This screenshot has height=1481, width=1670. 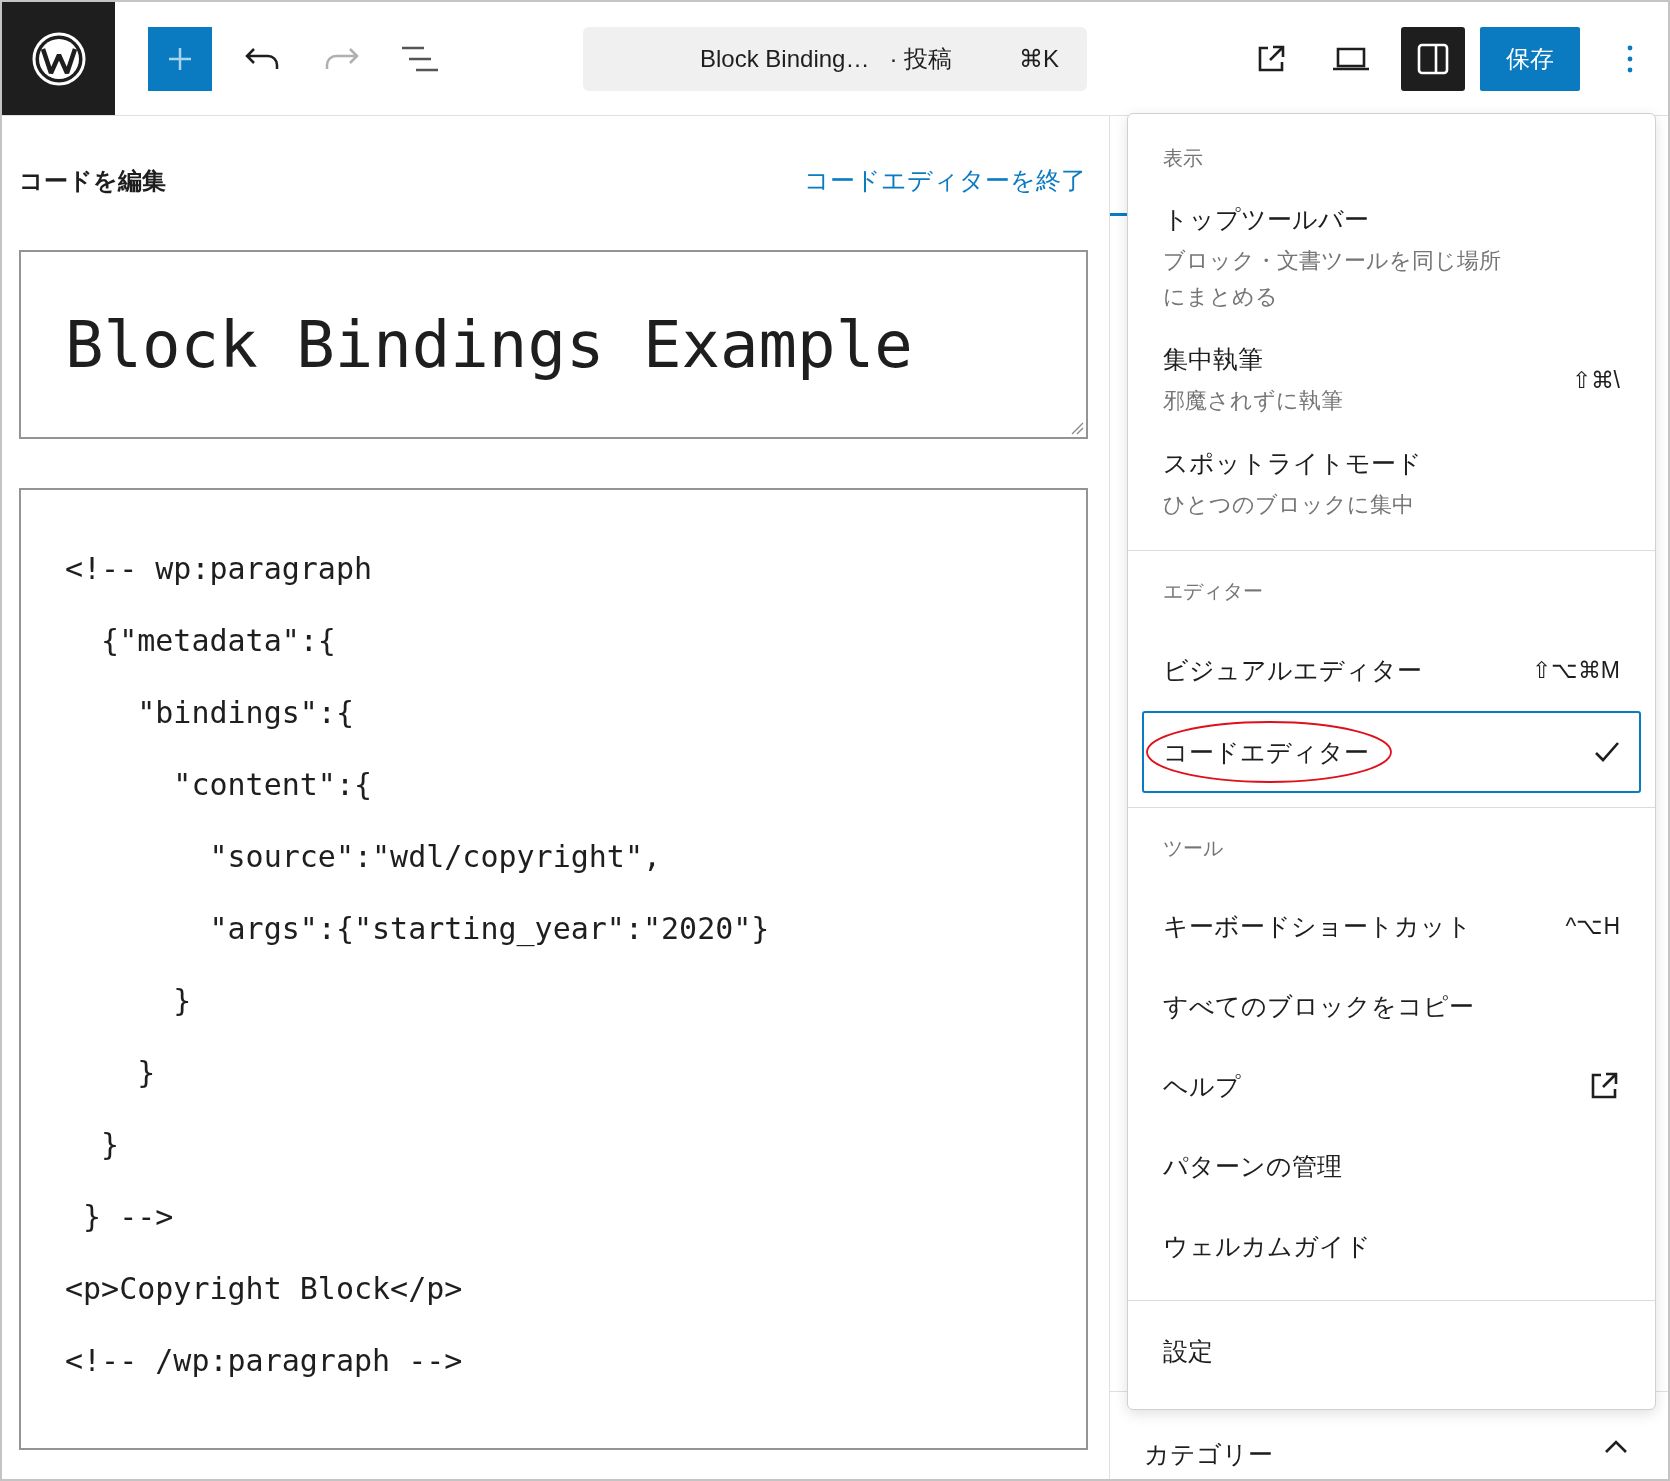 I want to click on menu-section-heading: 表示, so click(x=1183, y=158).